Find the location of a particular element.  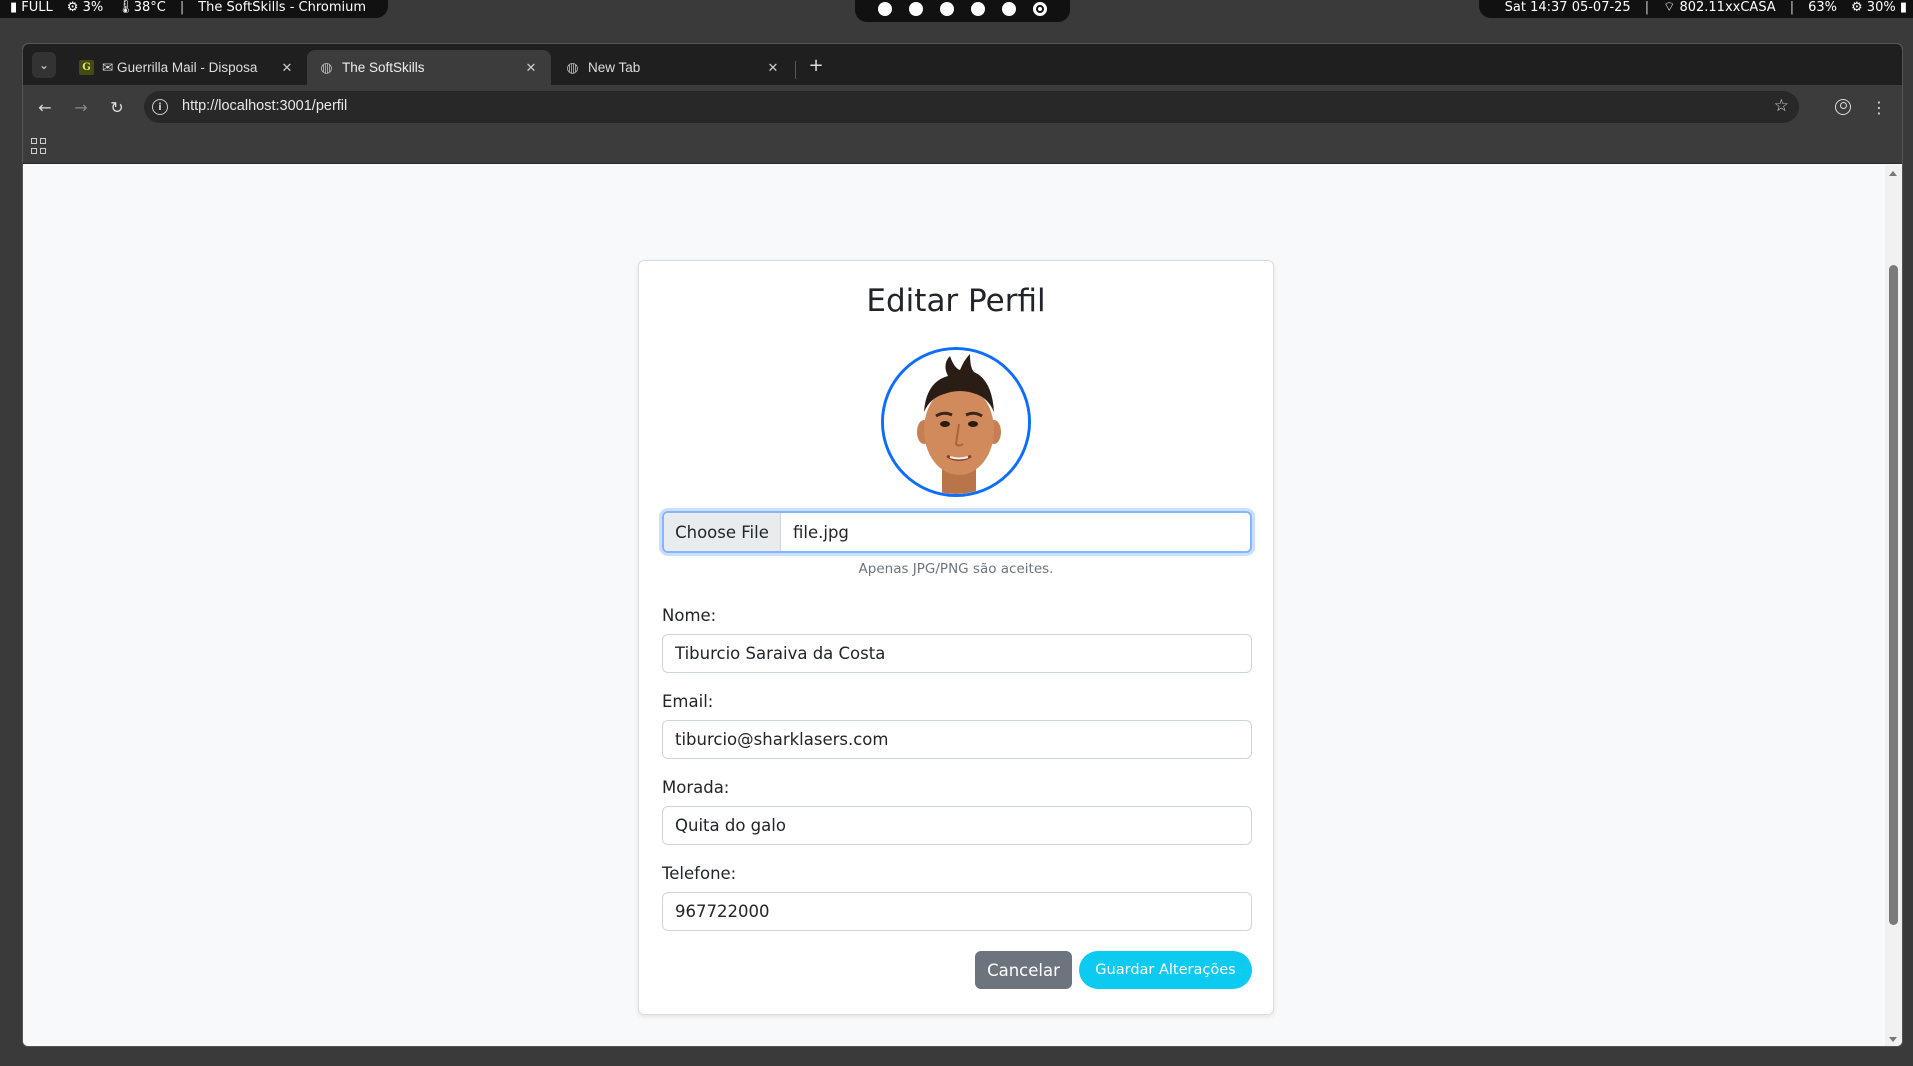

forward-arrow-icon: → is located at coordinates (81, 107).